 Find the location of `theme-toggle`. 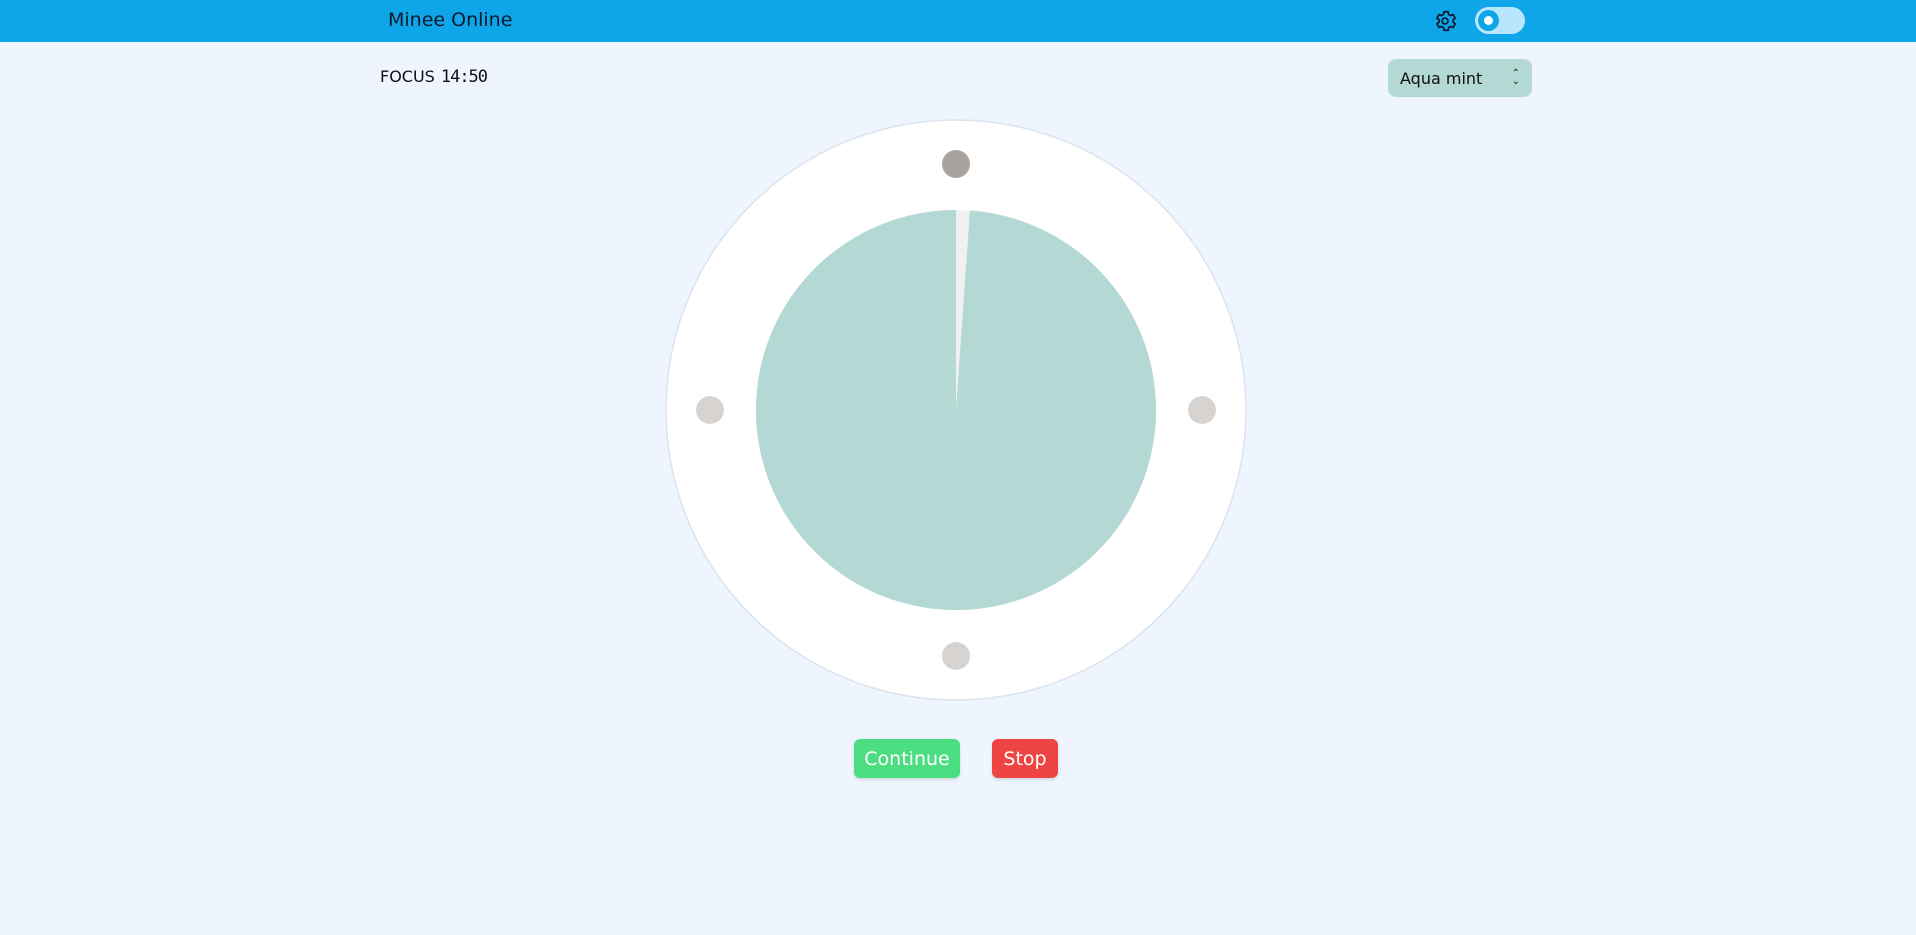

theme-toggle is located at coordinates (1500, 20).